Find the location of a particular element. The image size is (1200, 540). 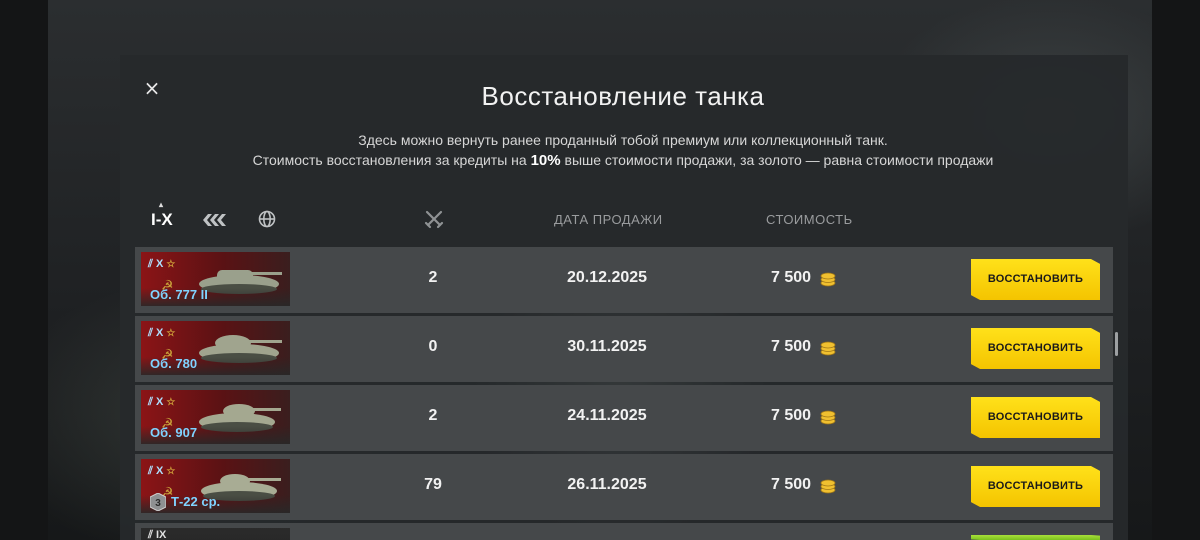

tier-filter: ▴ I-X is located at coordinates (162, 215).